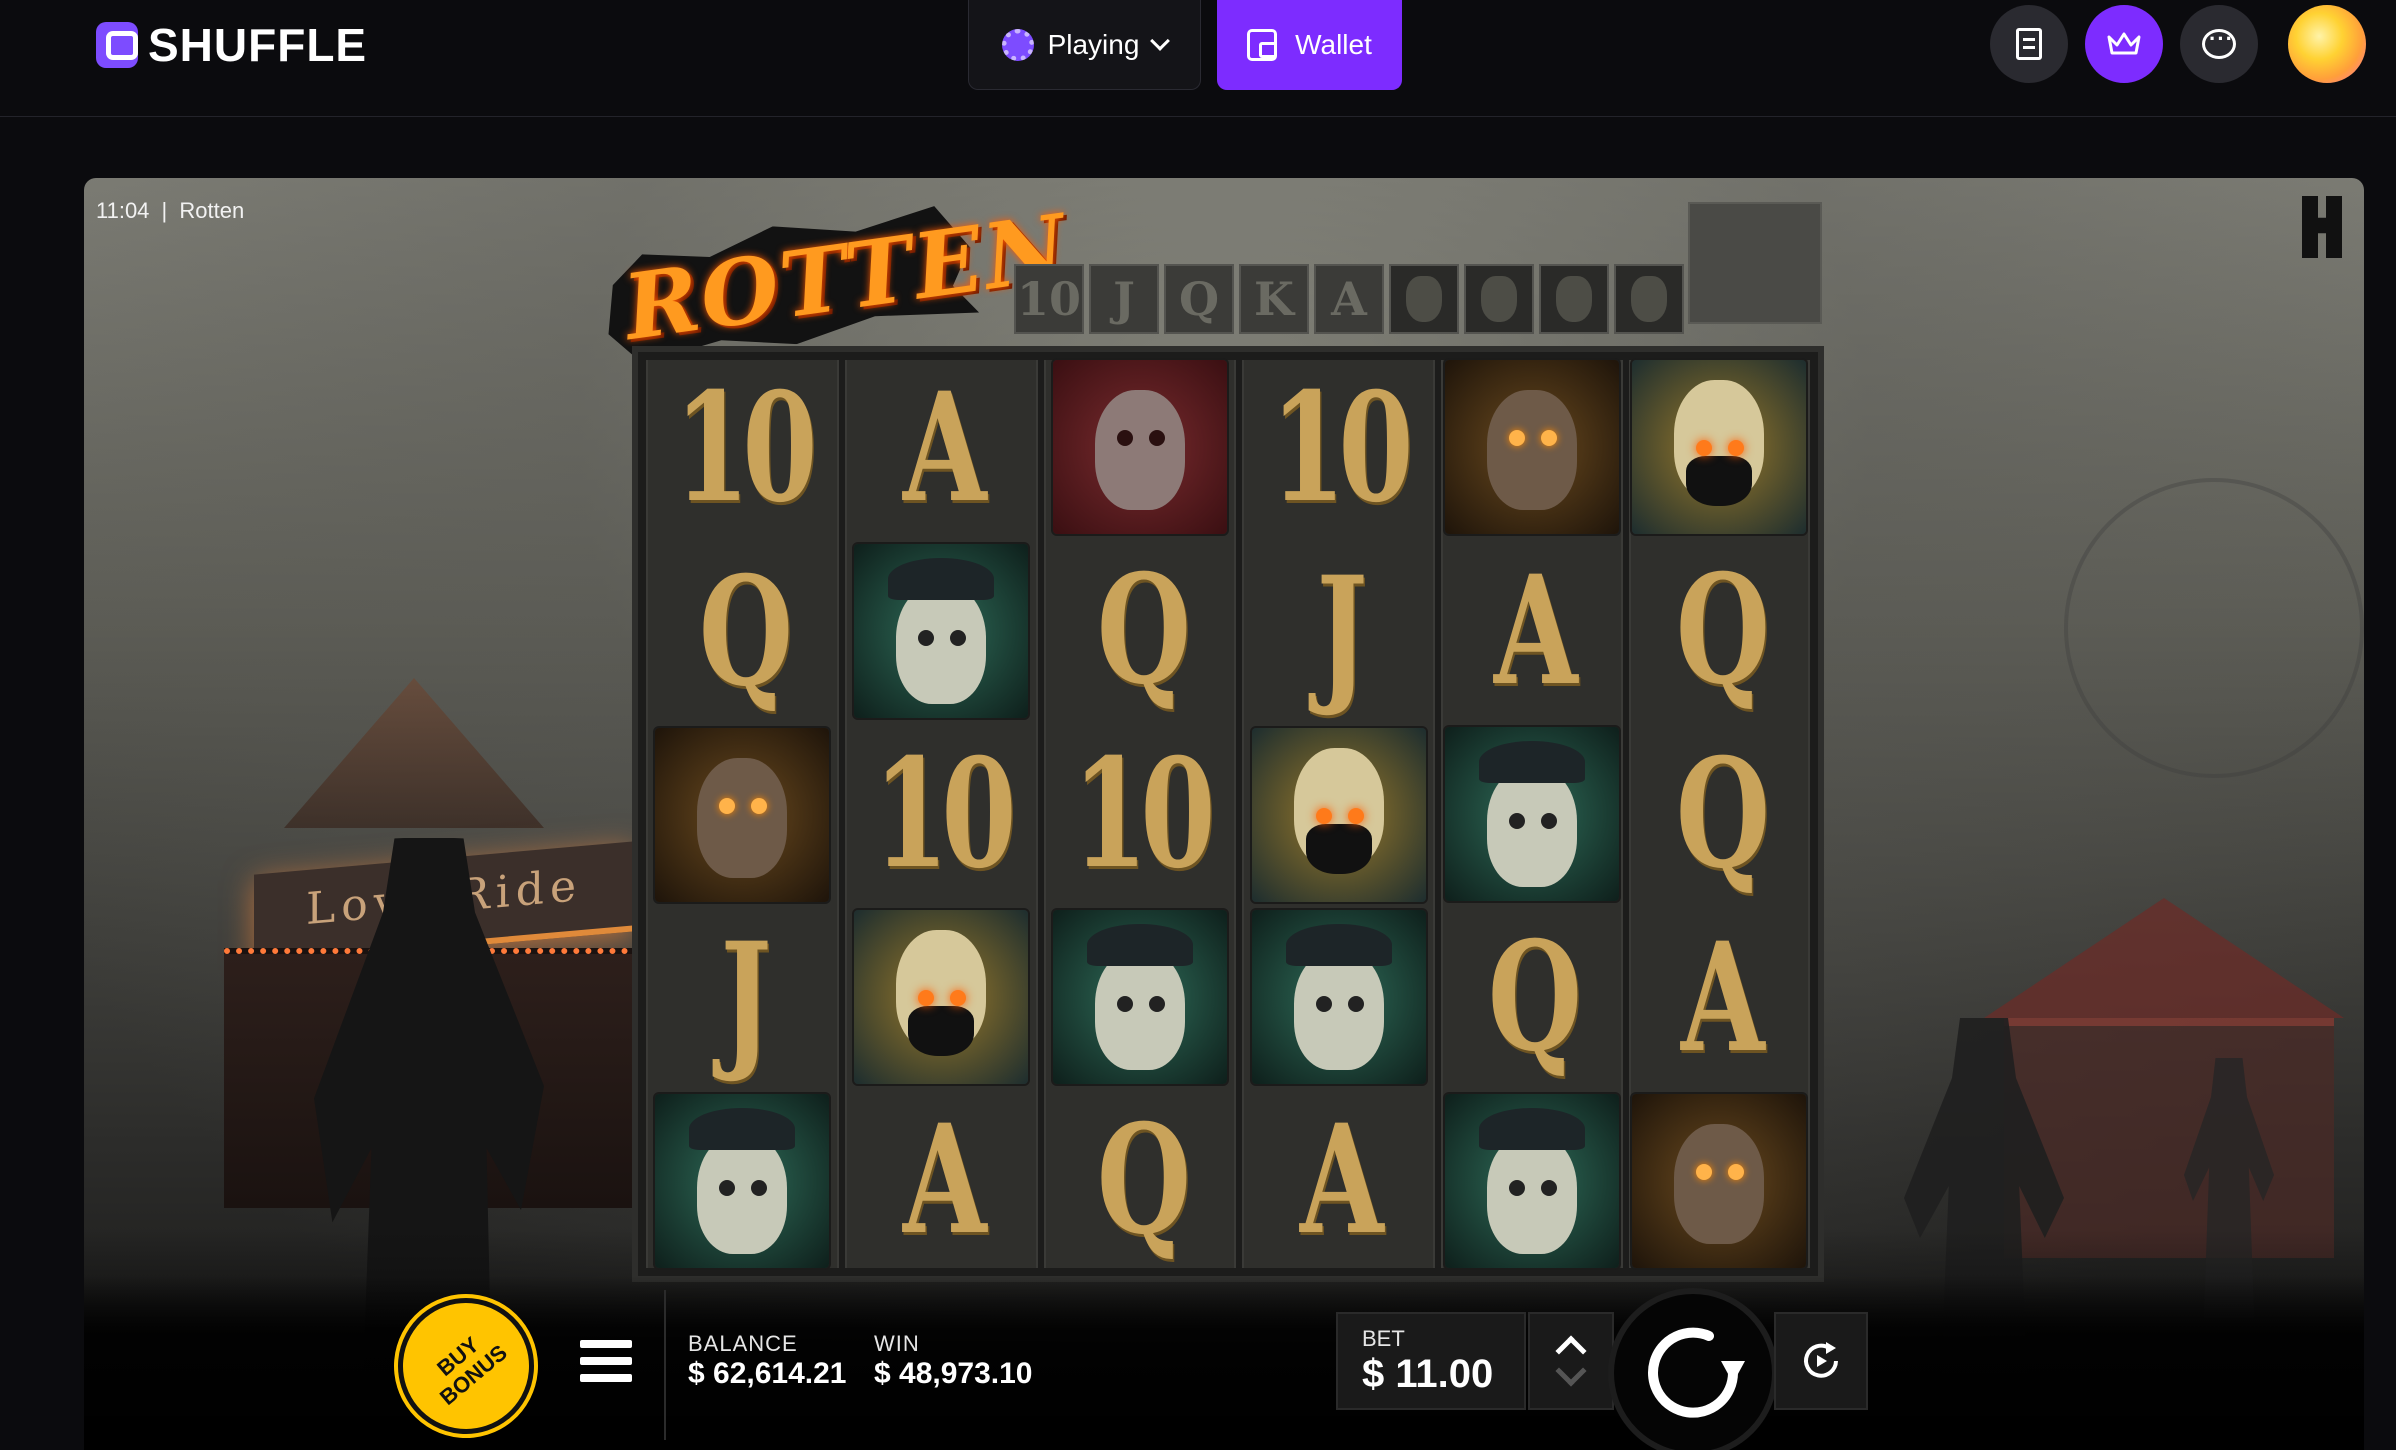  I want to click on wallet-icon, so click(1262, 45).